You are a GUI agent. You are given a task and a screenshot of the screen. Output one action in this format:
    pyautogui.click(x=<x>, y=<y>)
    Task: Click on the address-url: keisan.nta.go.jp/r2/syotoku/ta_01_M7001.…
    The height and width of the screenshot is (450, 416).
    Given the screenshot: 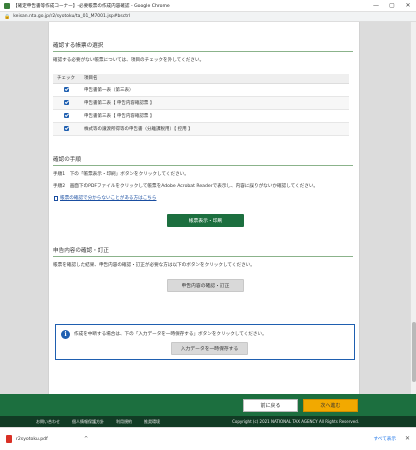 What is the action you would take?
    pyautogui.click(x=71, y=16)
    